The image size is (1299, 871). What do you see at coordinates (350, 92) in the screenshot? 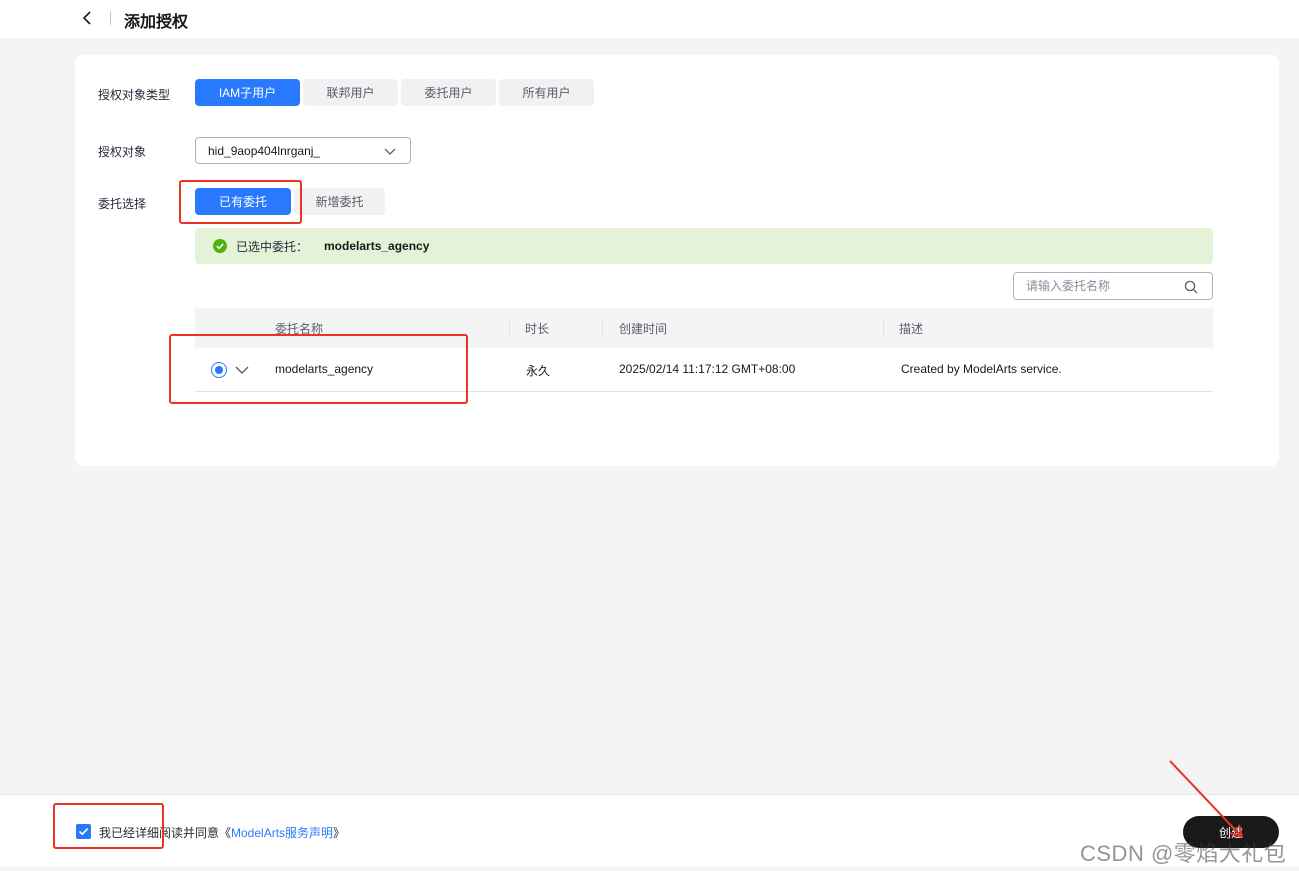
I see `type-option-federated: 联邦用户` at bounding box center [350, 92].